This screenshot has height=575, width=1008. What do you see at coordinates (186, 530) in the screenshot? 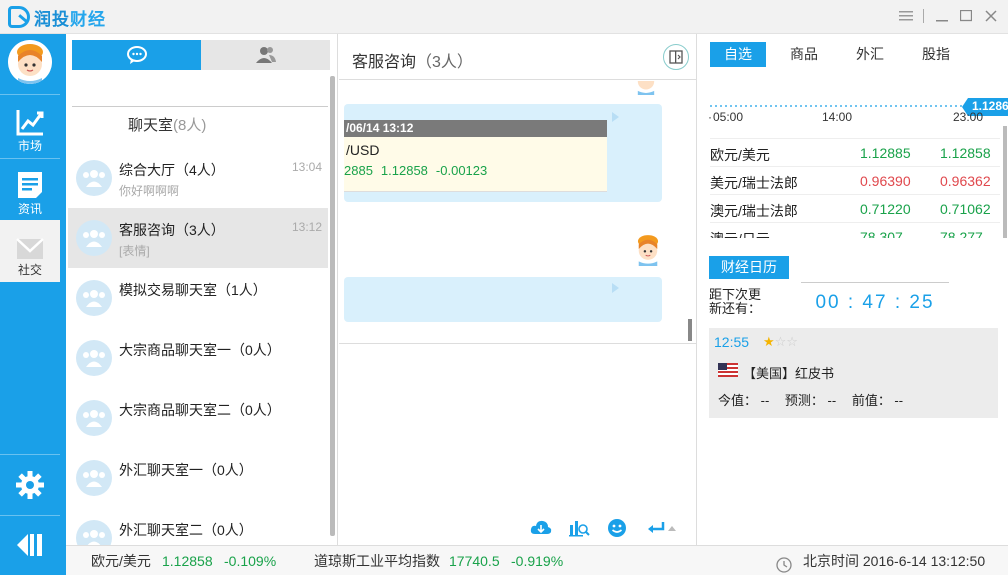
I see `room-name: 外汇聊天室二（0人）` at bounding box center [186, 530].